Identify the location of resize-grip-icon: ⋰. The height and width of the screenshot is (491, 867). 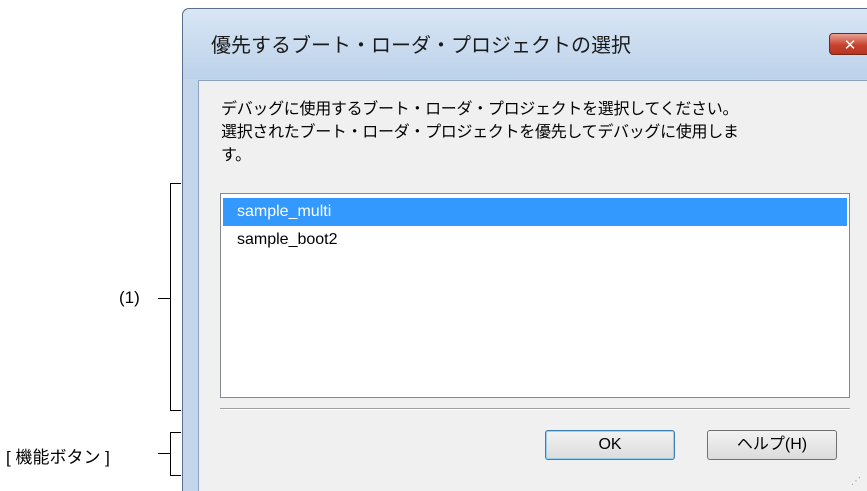
(856, 481).